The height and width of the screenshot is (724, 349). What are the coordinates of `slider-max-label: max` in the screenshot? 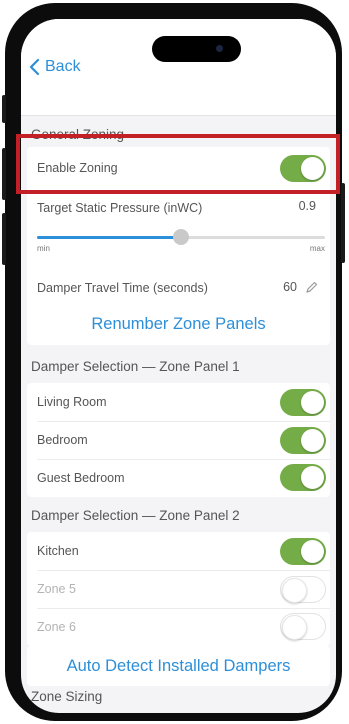 It's located at (317, 248).